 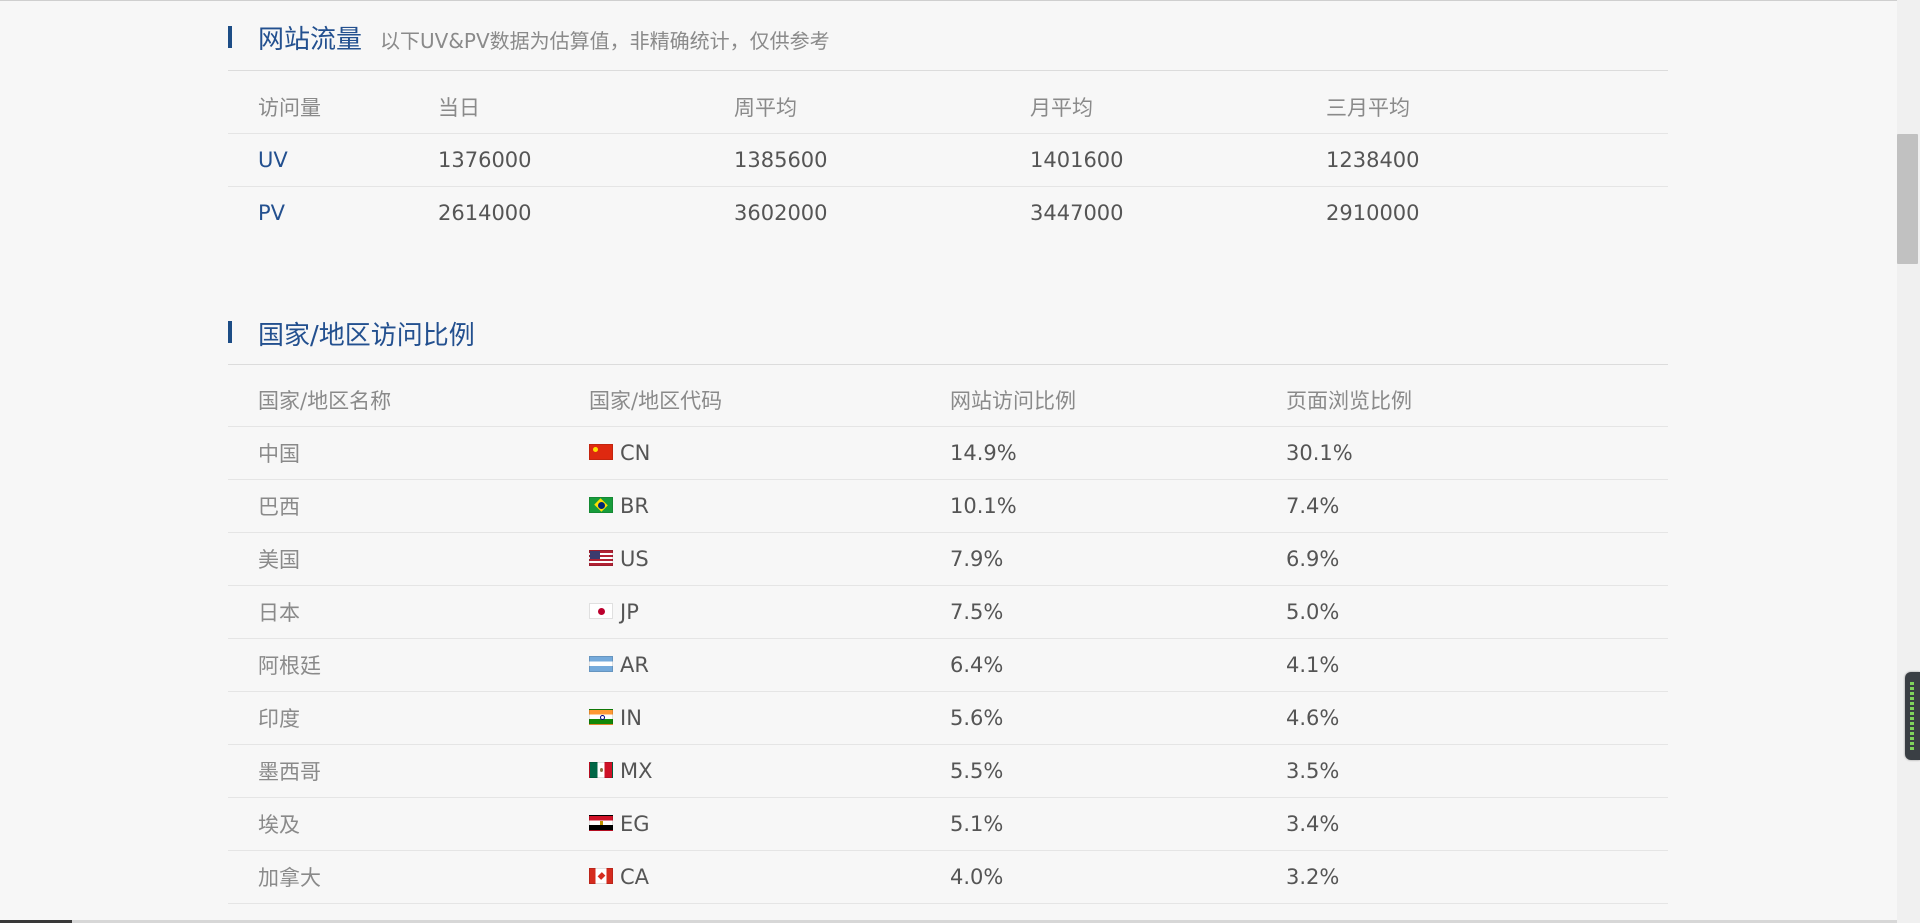 I want to click on metric-value: 2910000, so click(x=1373, y=213).